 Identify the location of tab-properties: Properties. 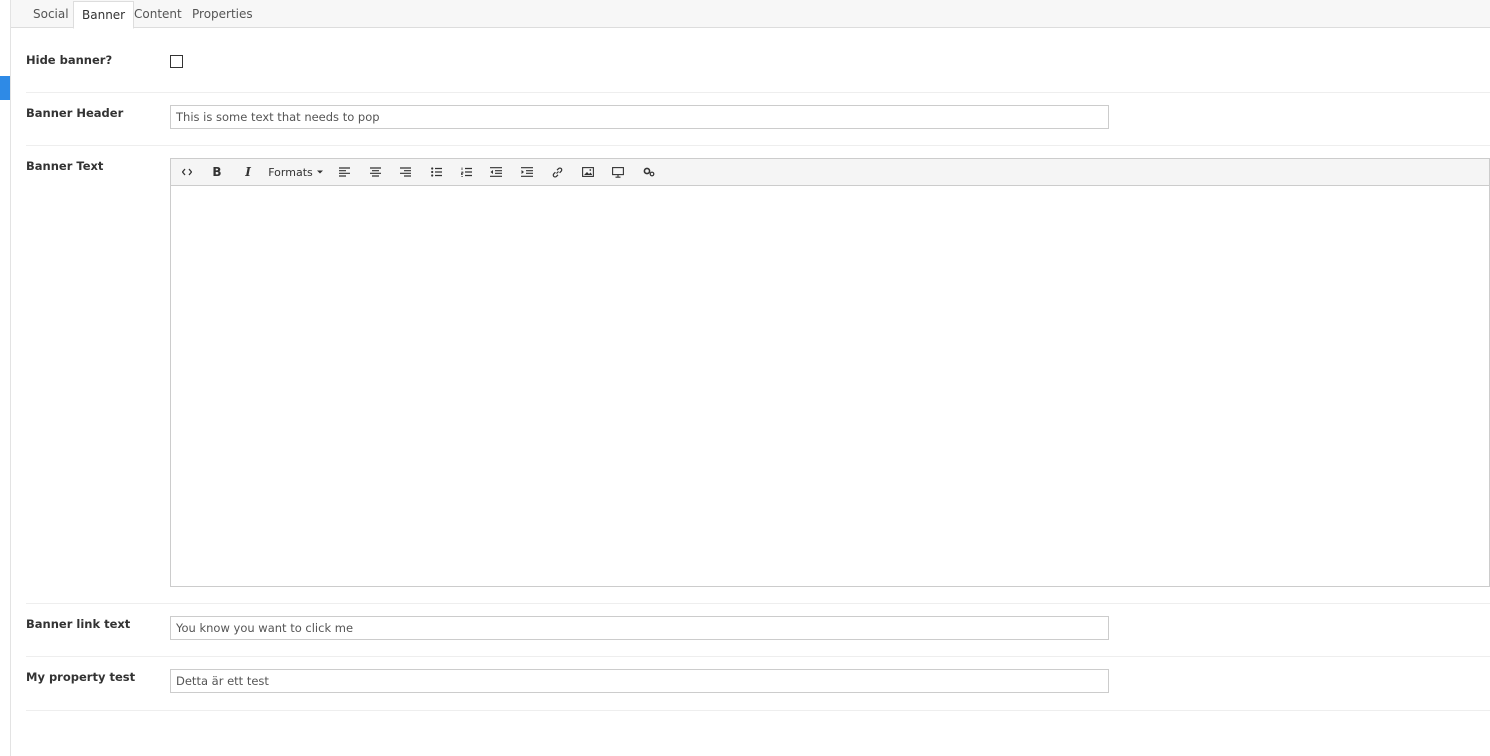
(222, 14).